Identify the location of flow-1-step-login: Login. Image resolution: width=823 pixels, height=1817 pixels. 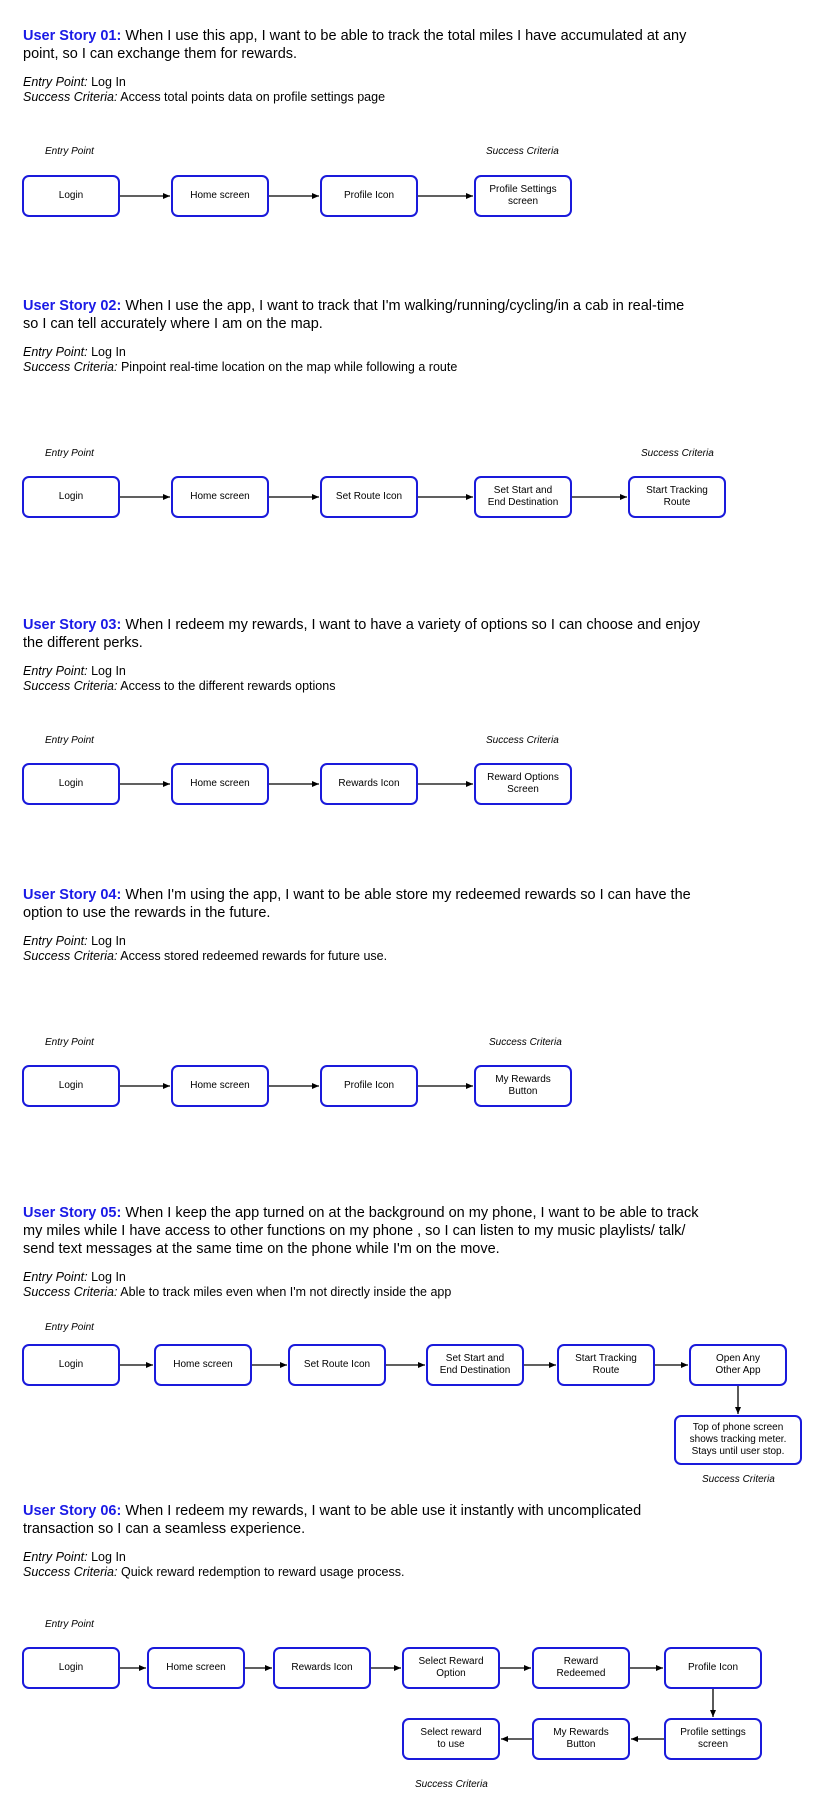
(71, 196).